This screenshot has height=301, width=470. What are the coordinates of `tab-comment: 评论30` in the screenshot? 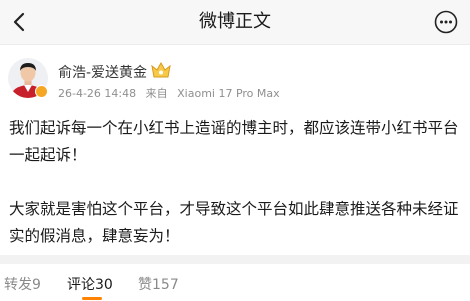 It's located at (90, 284).